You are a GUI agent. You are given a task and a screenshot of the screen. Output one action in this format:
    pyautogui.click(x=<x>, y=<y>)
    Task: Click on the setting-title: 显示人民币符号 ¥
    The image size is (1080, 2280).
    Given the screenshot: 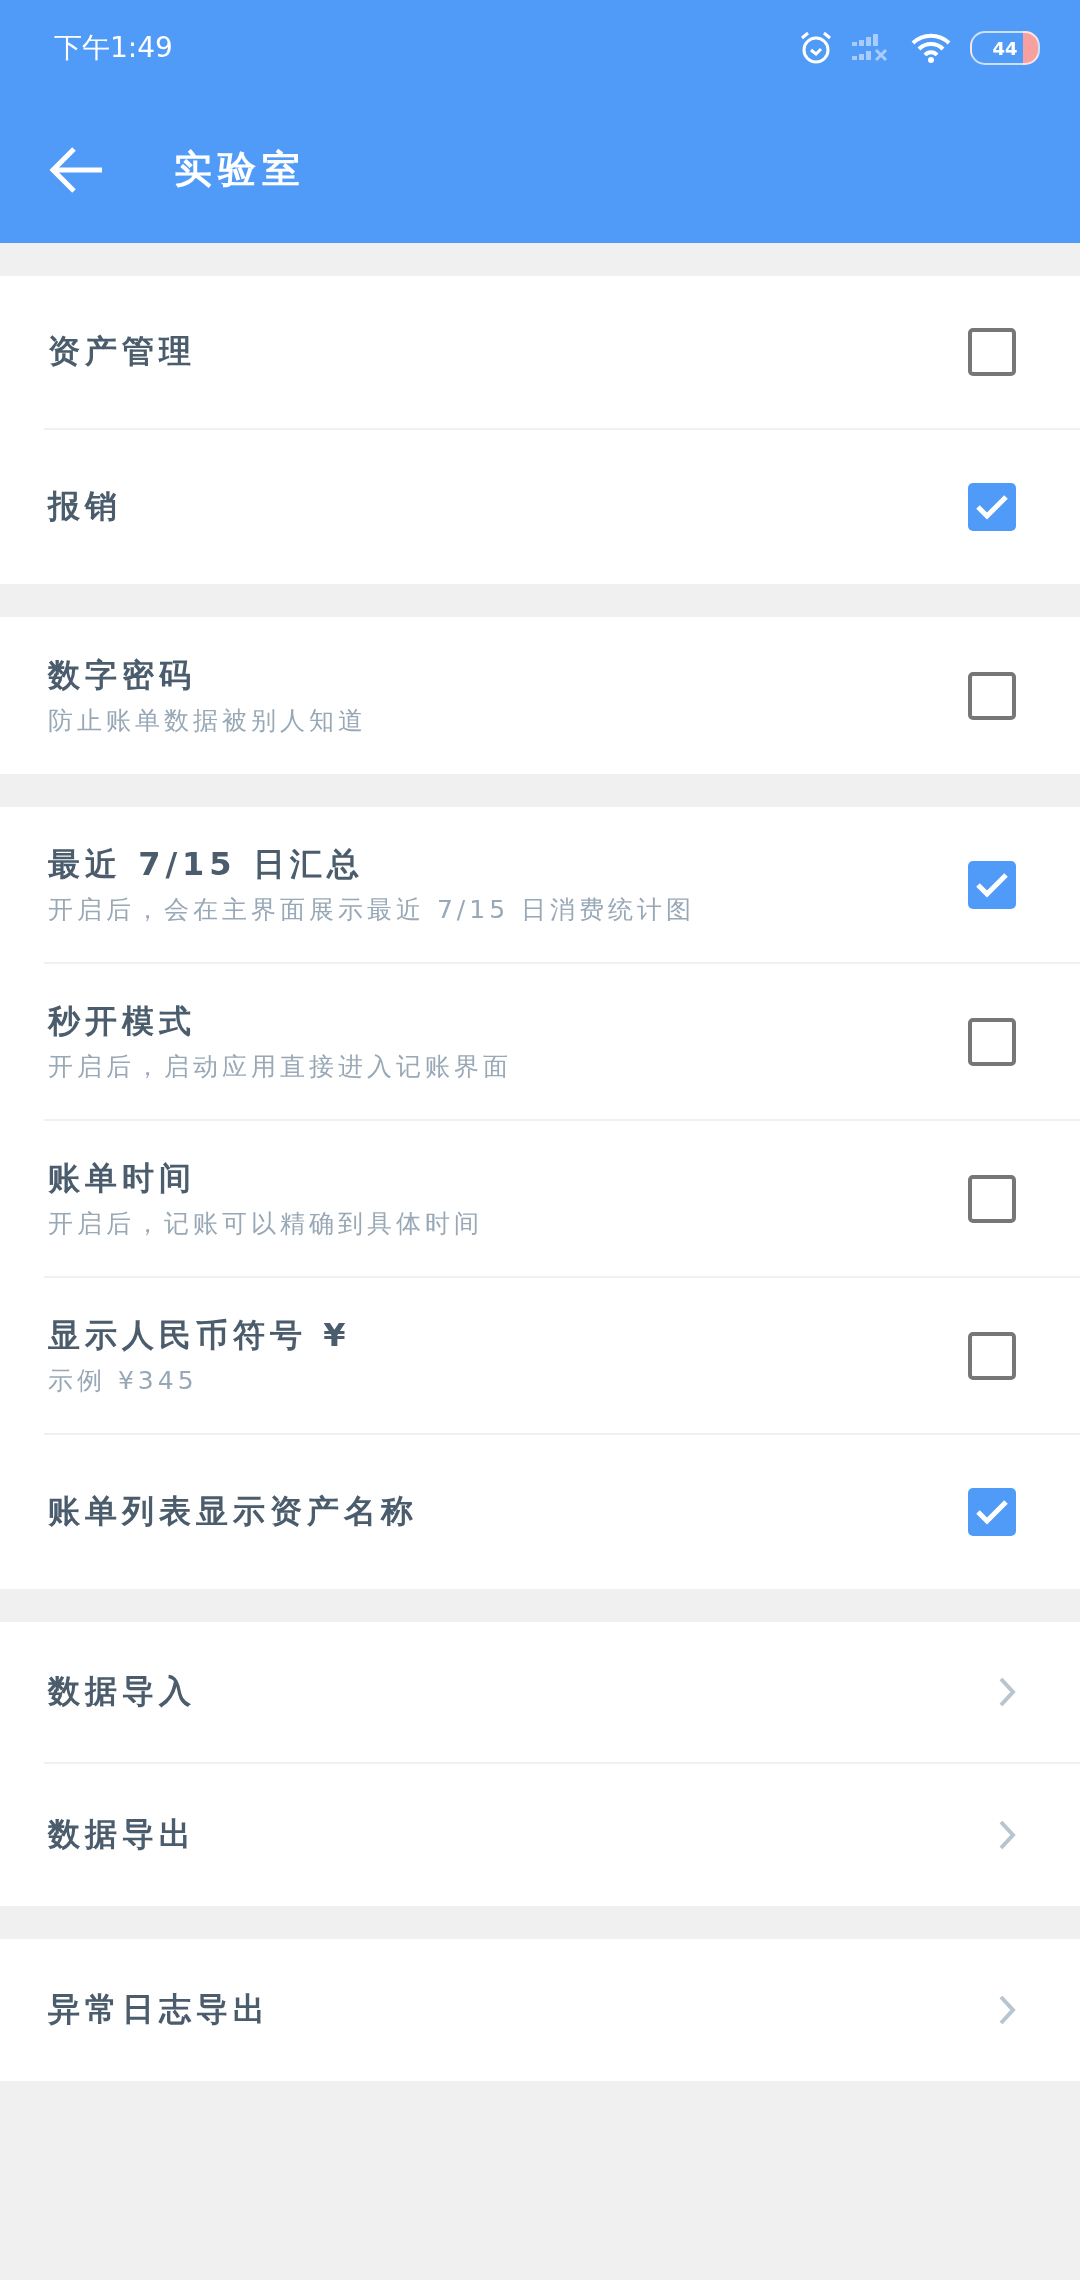 What is the action you would take?
    pyautogui.click(x=199, y=1335)
    